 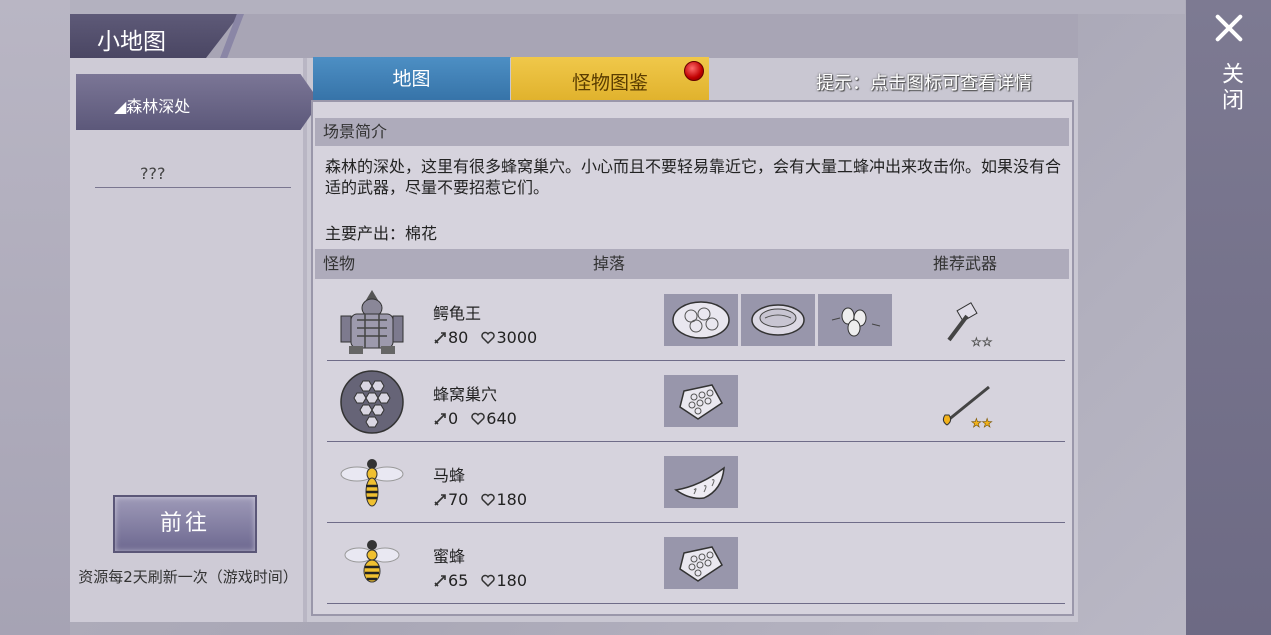 What do you see at coordinates (449, 556) in the screenshot?
I see `monster-name: 蜜蜂` at bounding box center [449, 556].